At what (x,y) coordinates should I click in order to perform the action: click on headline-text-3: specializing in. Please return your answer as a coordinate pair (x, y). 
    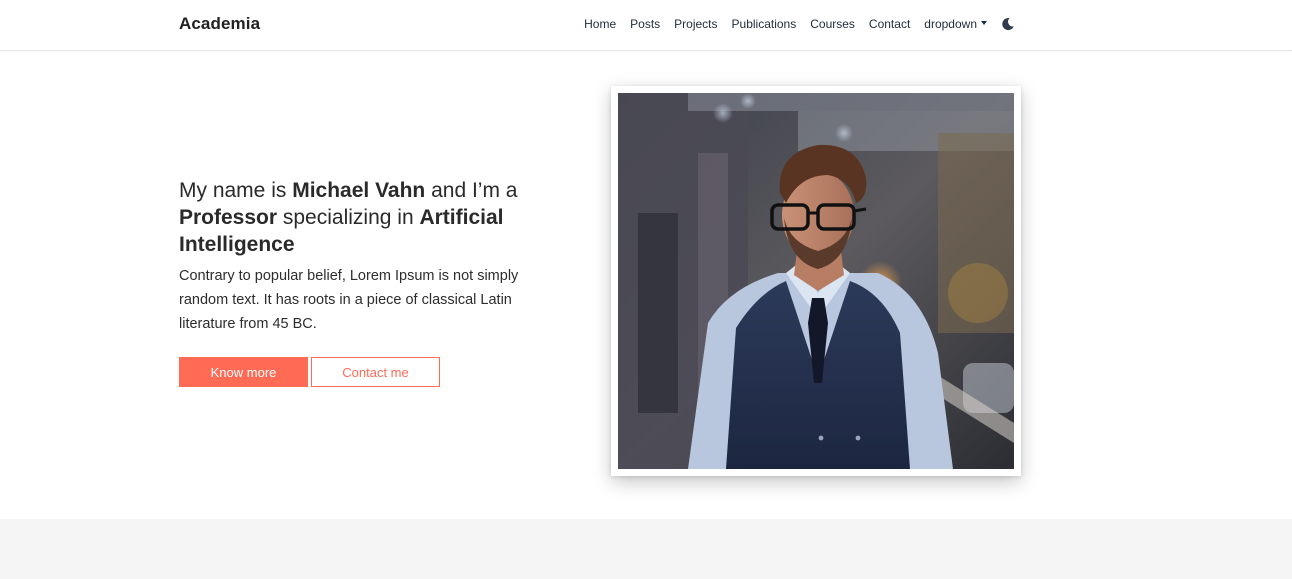
    Looking at the image, I should click on (348, 217).